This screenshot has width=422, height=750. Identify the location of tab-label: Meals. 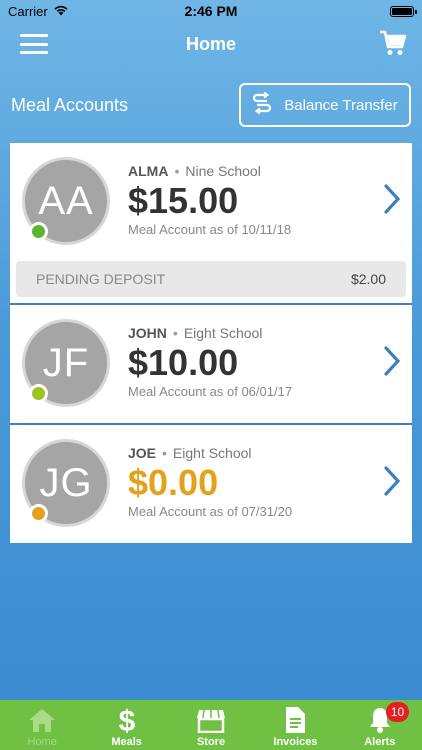
(126, 742).